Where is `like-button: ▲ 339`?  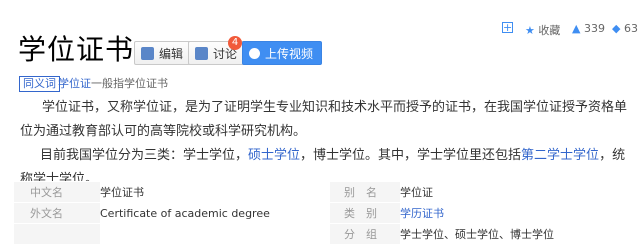
like-button: ▲ 339 is located at coordinates (588, 28).